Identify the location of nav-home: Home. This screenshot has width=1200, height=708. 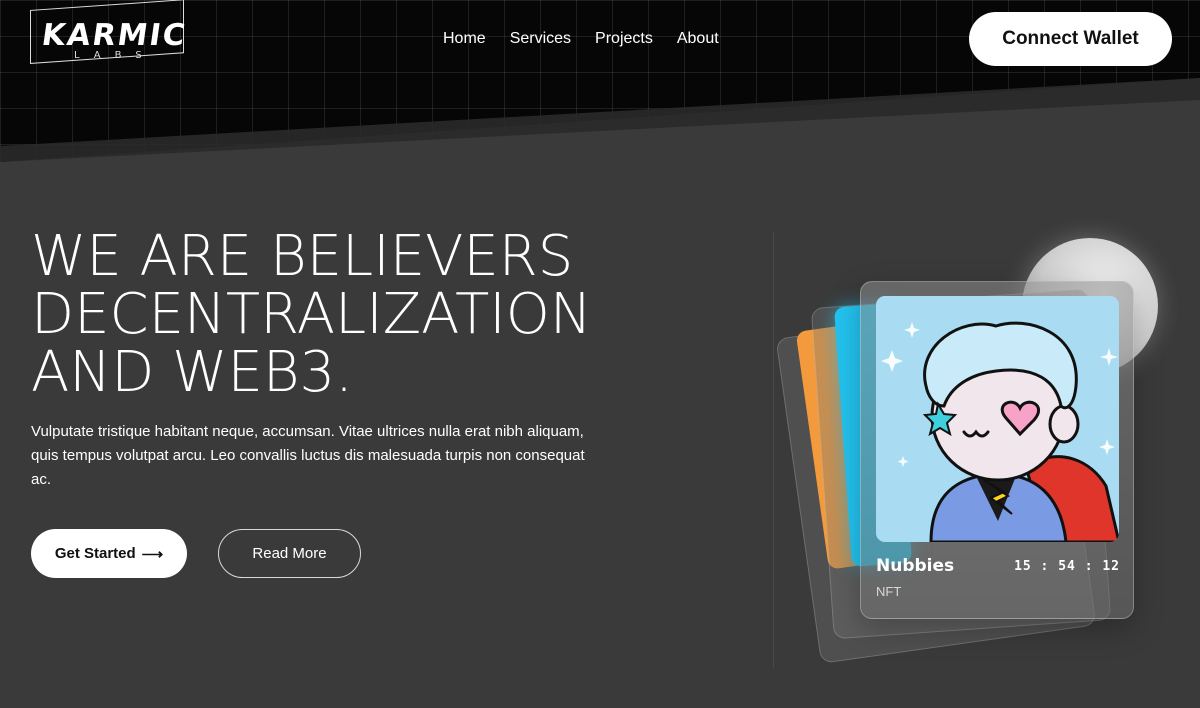
(464, 39).